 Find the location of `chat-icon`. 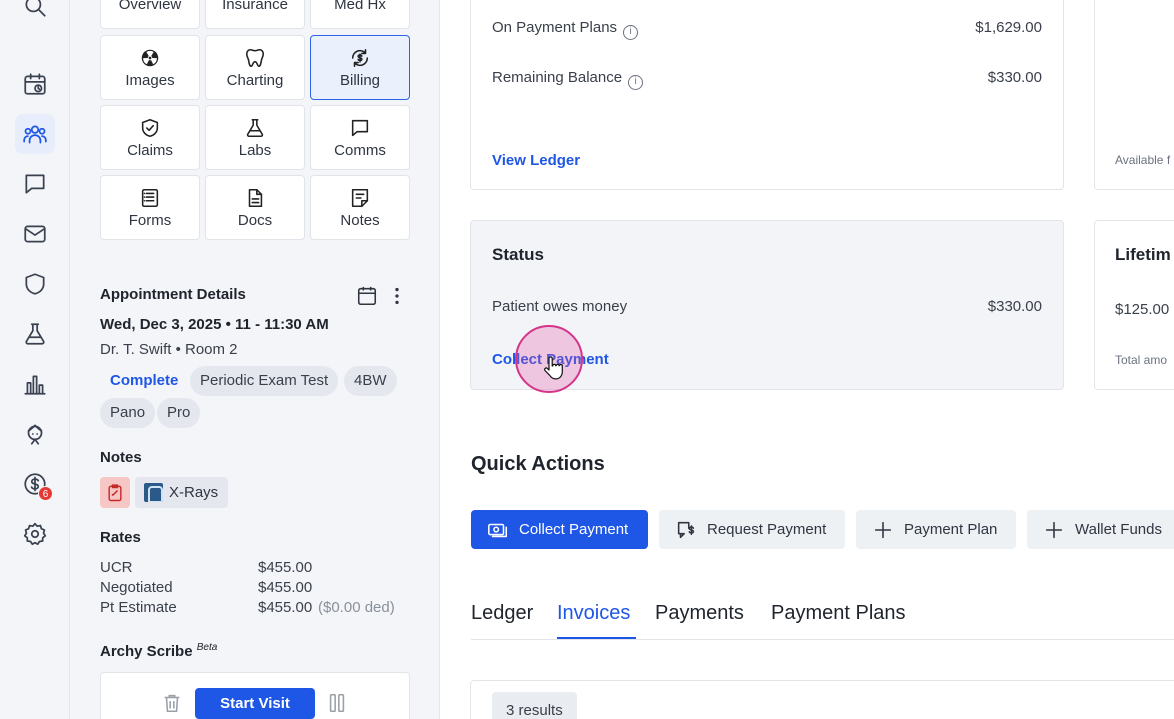

chat-icon is located at coordinates (35, 184).